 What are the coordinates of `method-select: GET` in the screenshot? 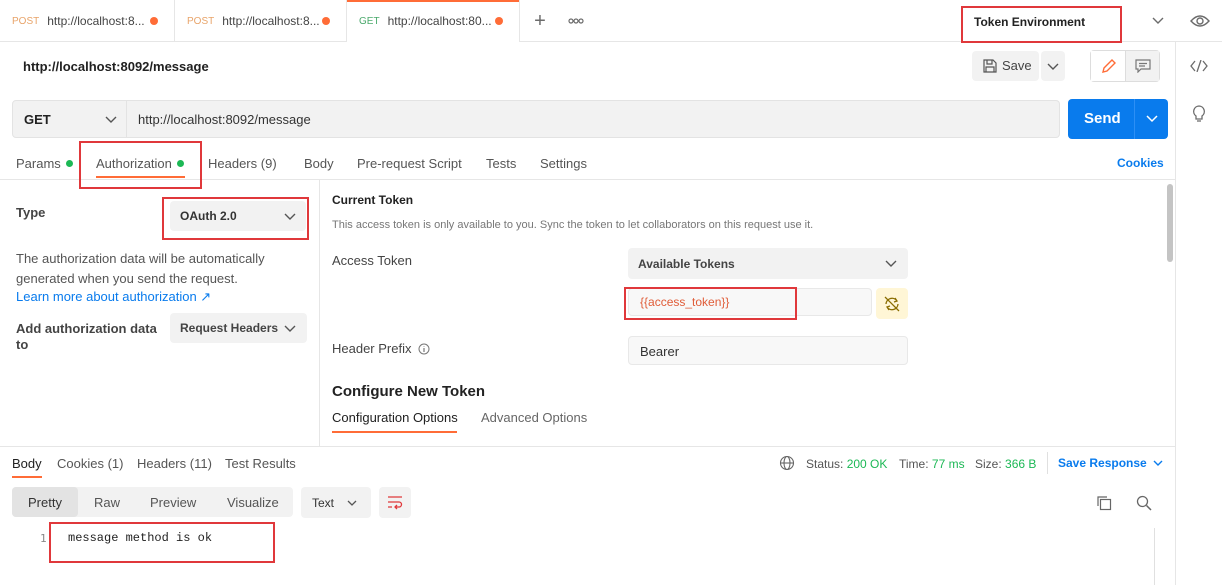 It's located at (69, 119).